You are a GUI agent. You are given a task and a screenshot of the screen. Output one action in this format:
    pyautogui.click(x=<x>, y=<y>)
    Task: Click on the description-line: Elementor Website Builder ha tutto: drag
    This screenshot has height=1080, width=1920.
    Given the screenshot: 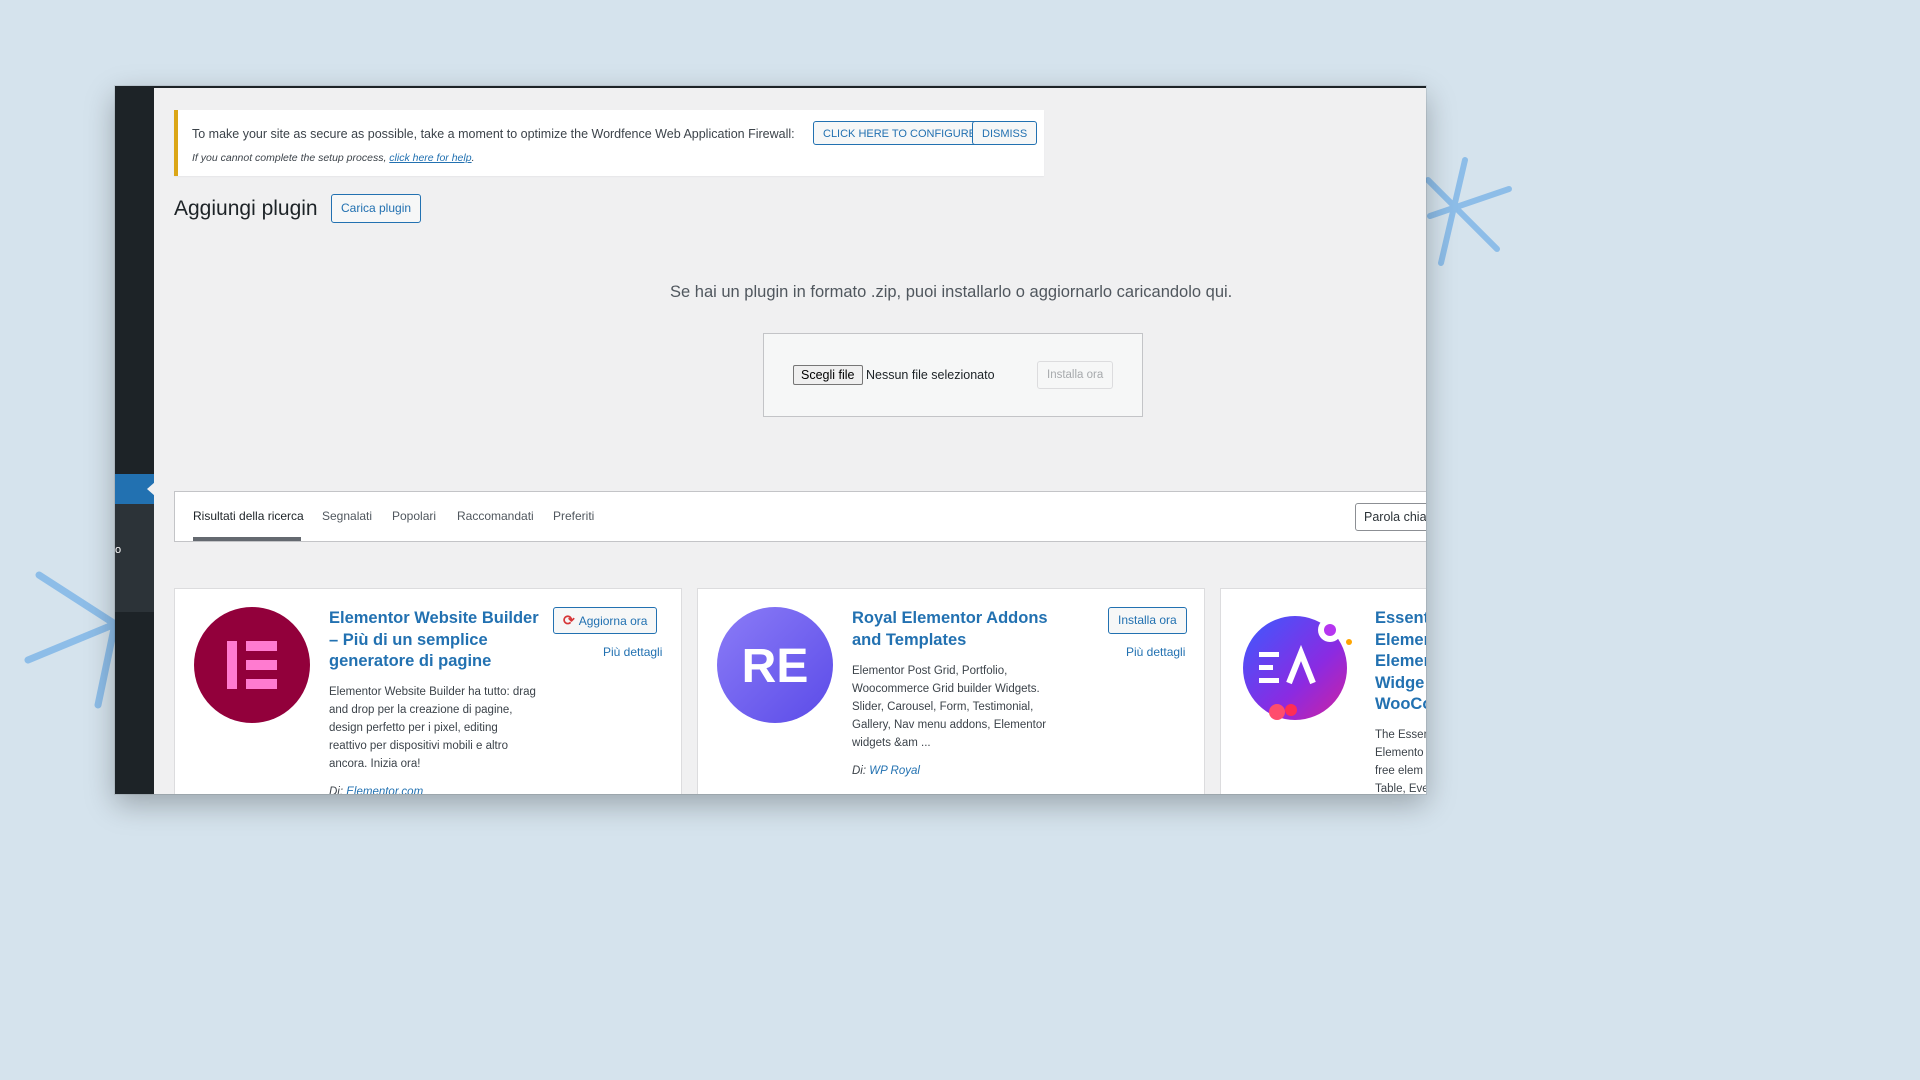 What is the action you would take?
    pyautogui.click(x=432, y=692)
    